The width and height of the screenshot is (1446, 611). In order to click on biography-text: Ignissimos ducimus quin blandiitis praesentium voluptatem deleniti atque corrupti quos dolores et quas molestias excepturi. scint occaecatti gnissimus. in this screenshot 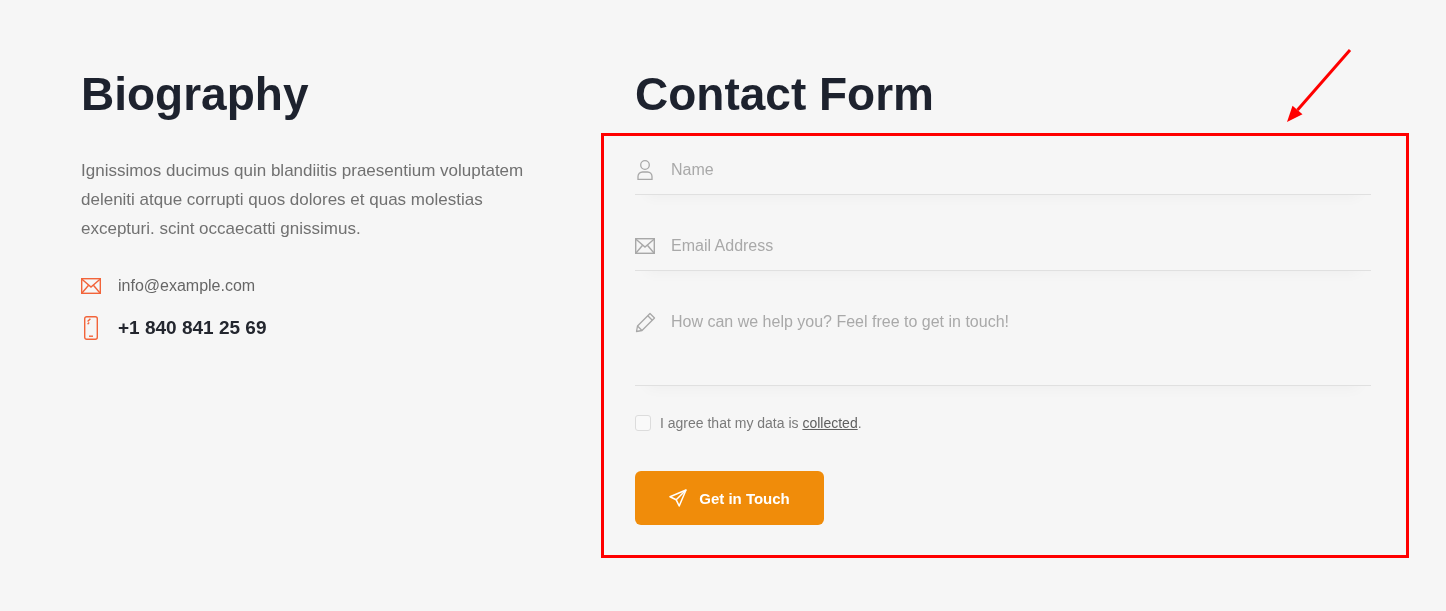, I will do `click(303, 200)`.